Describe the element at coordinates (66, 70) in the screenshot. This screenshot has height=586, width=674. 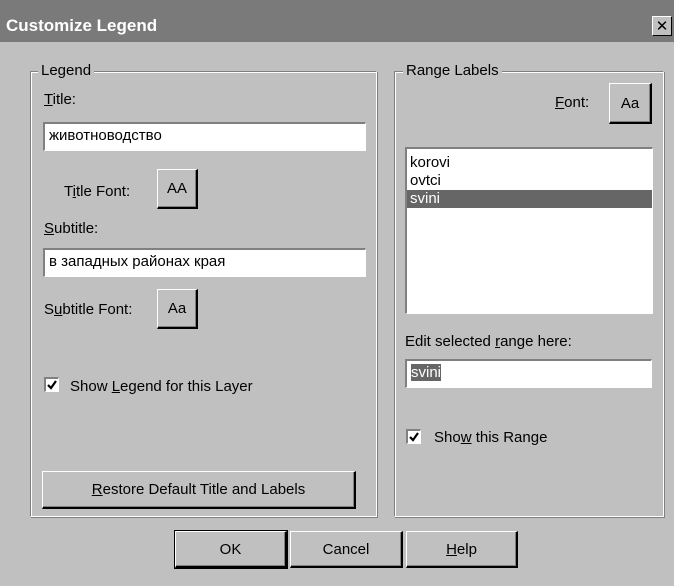
I see `legend-group-label: Legend` at that location.